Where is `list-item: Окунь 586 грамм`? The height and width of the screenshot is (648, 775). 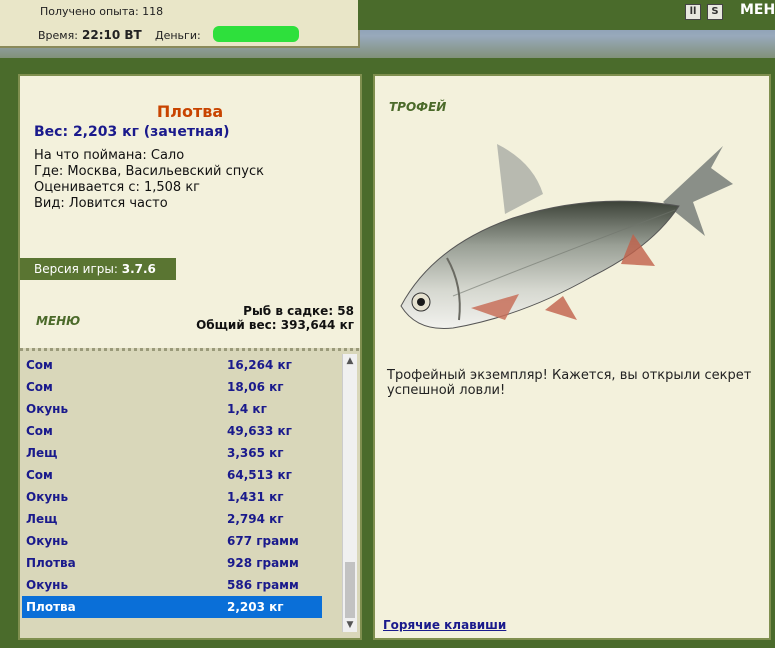
list-item: Окунь 586 грамм is located at coordinates (172, 585).